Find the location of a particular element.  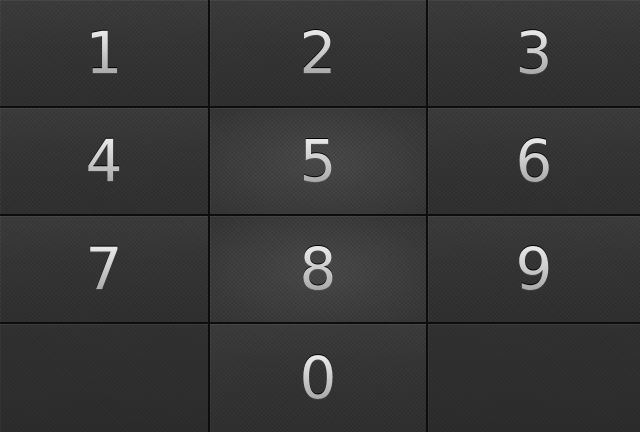

key-7-label: 7 is located at coordinates (104, 269).